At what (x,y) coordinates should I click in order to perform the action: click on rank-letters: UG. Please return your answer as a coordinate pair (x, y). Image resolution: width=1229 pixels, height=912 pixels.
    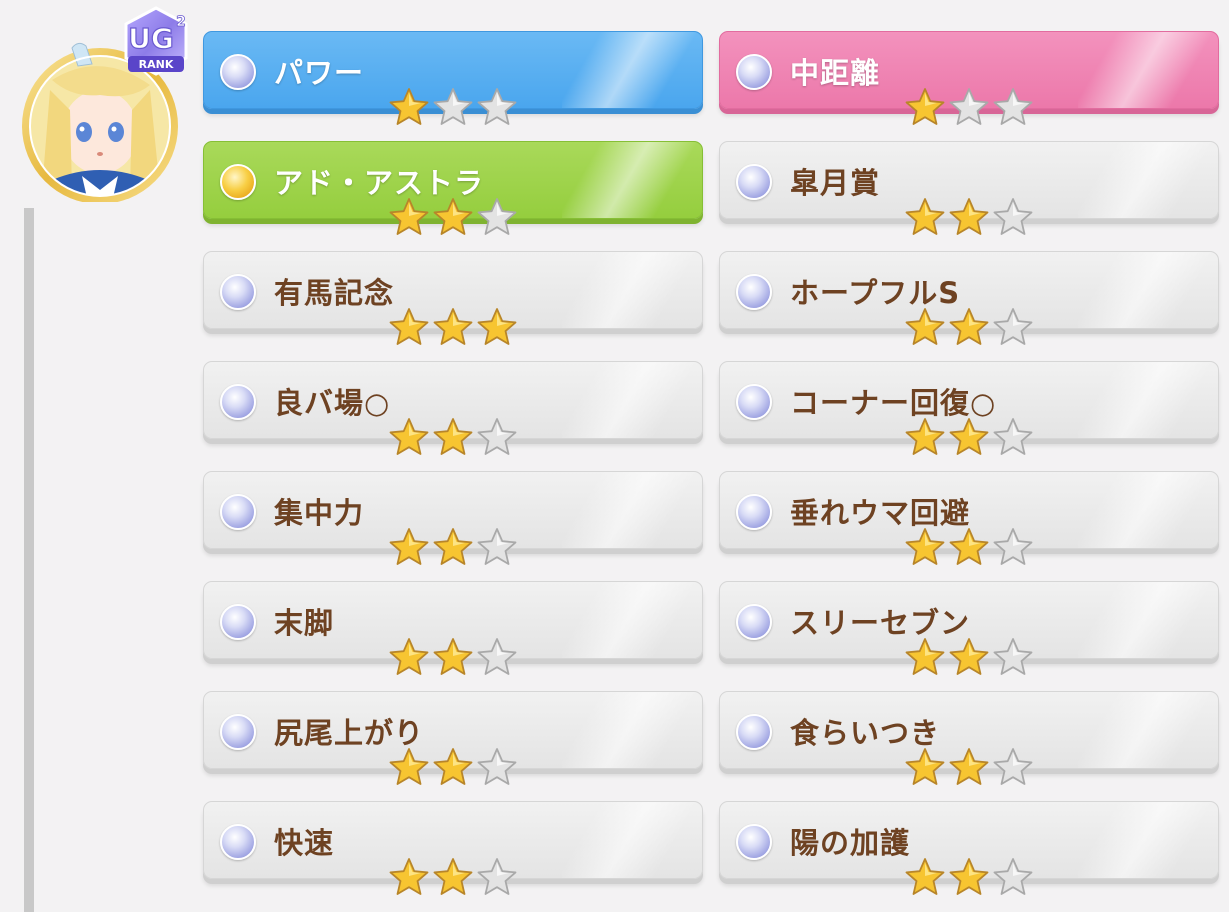
    Looking at the image, I should click on (151, 38).